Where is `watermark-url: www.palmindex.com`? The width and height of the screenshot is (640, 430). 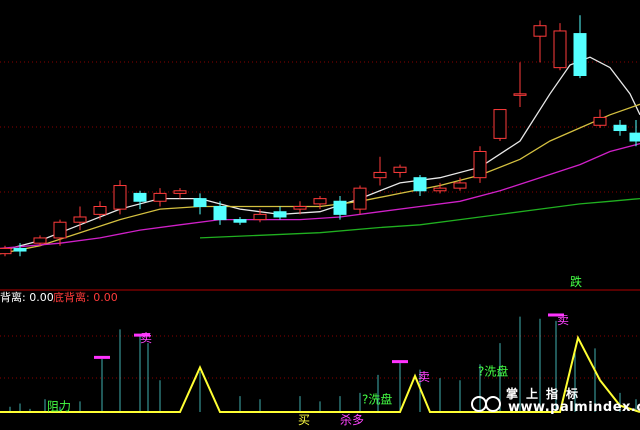 watermark-url: www.palmindex.com is located at coordinates (574, 407).